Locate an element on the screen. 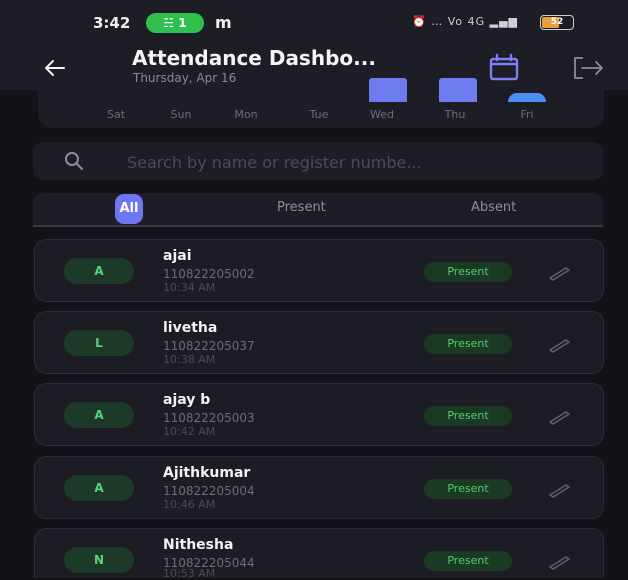  avatar: N is located at coordinates (99, 560).